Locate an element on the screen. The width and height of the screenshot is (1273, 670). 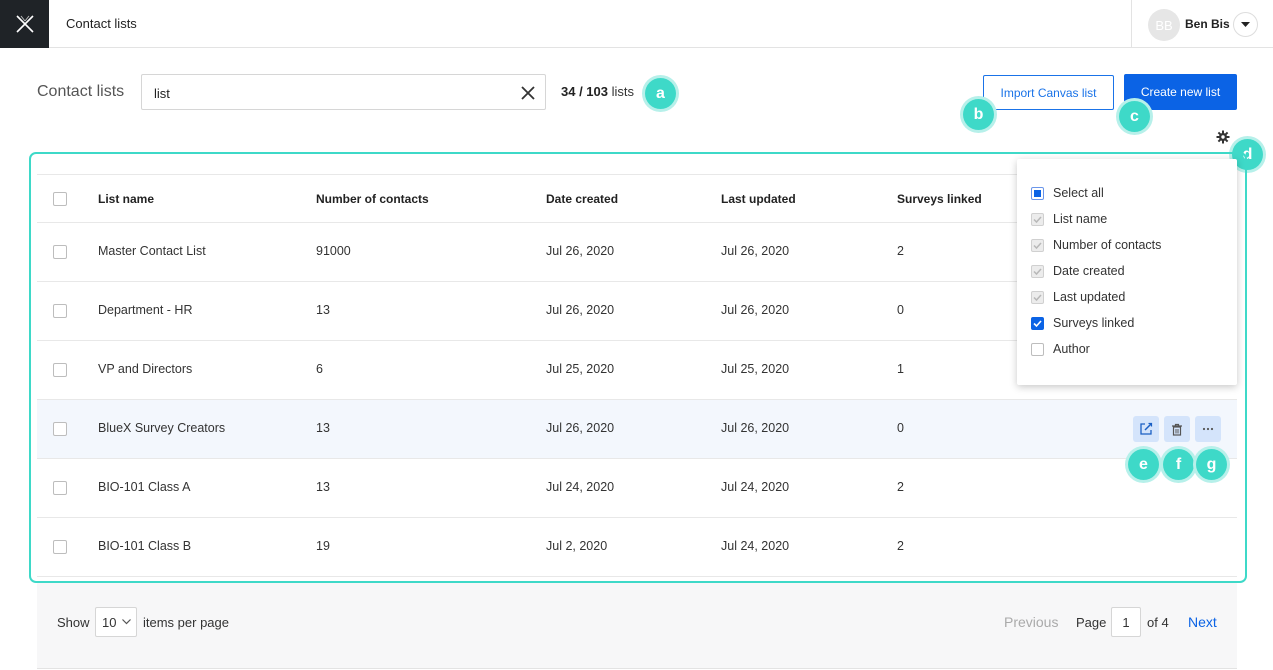
edit-icon is located at coordinates (1146, 428).